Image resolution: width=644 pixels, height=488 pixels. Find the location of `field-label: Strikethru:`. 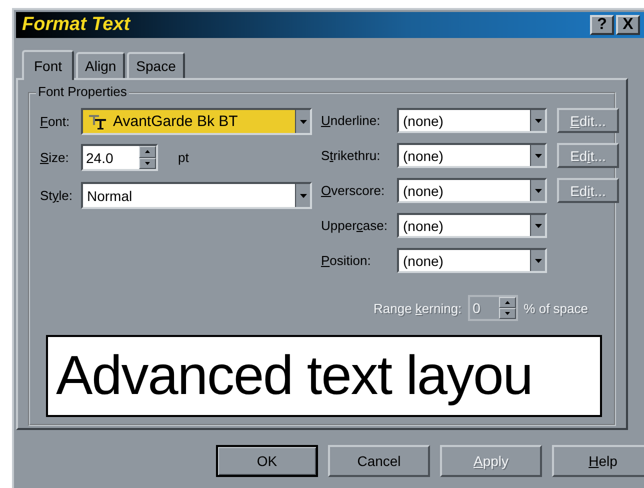

field-label: Strikethru: is located at coordinates (351, 155).